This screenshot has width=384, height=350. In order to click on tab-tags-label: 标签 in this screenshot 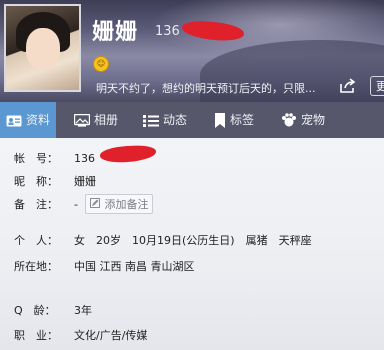, I will do `click(242, 120)`.